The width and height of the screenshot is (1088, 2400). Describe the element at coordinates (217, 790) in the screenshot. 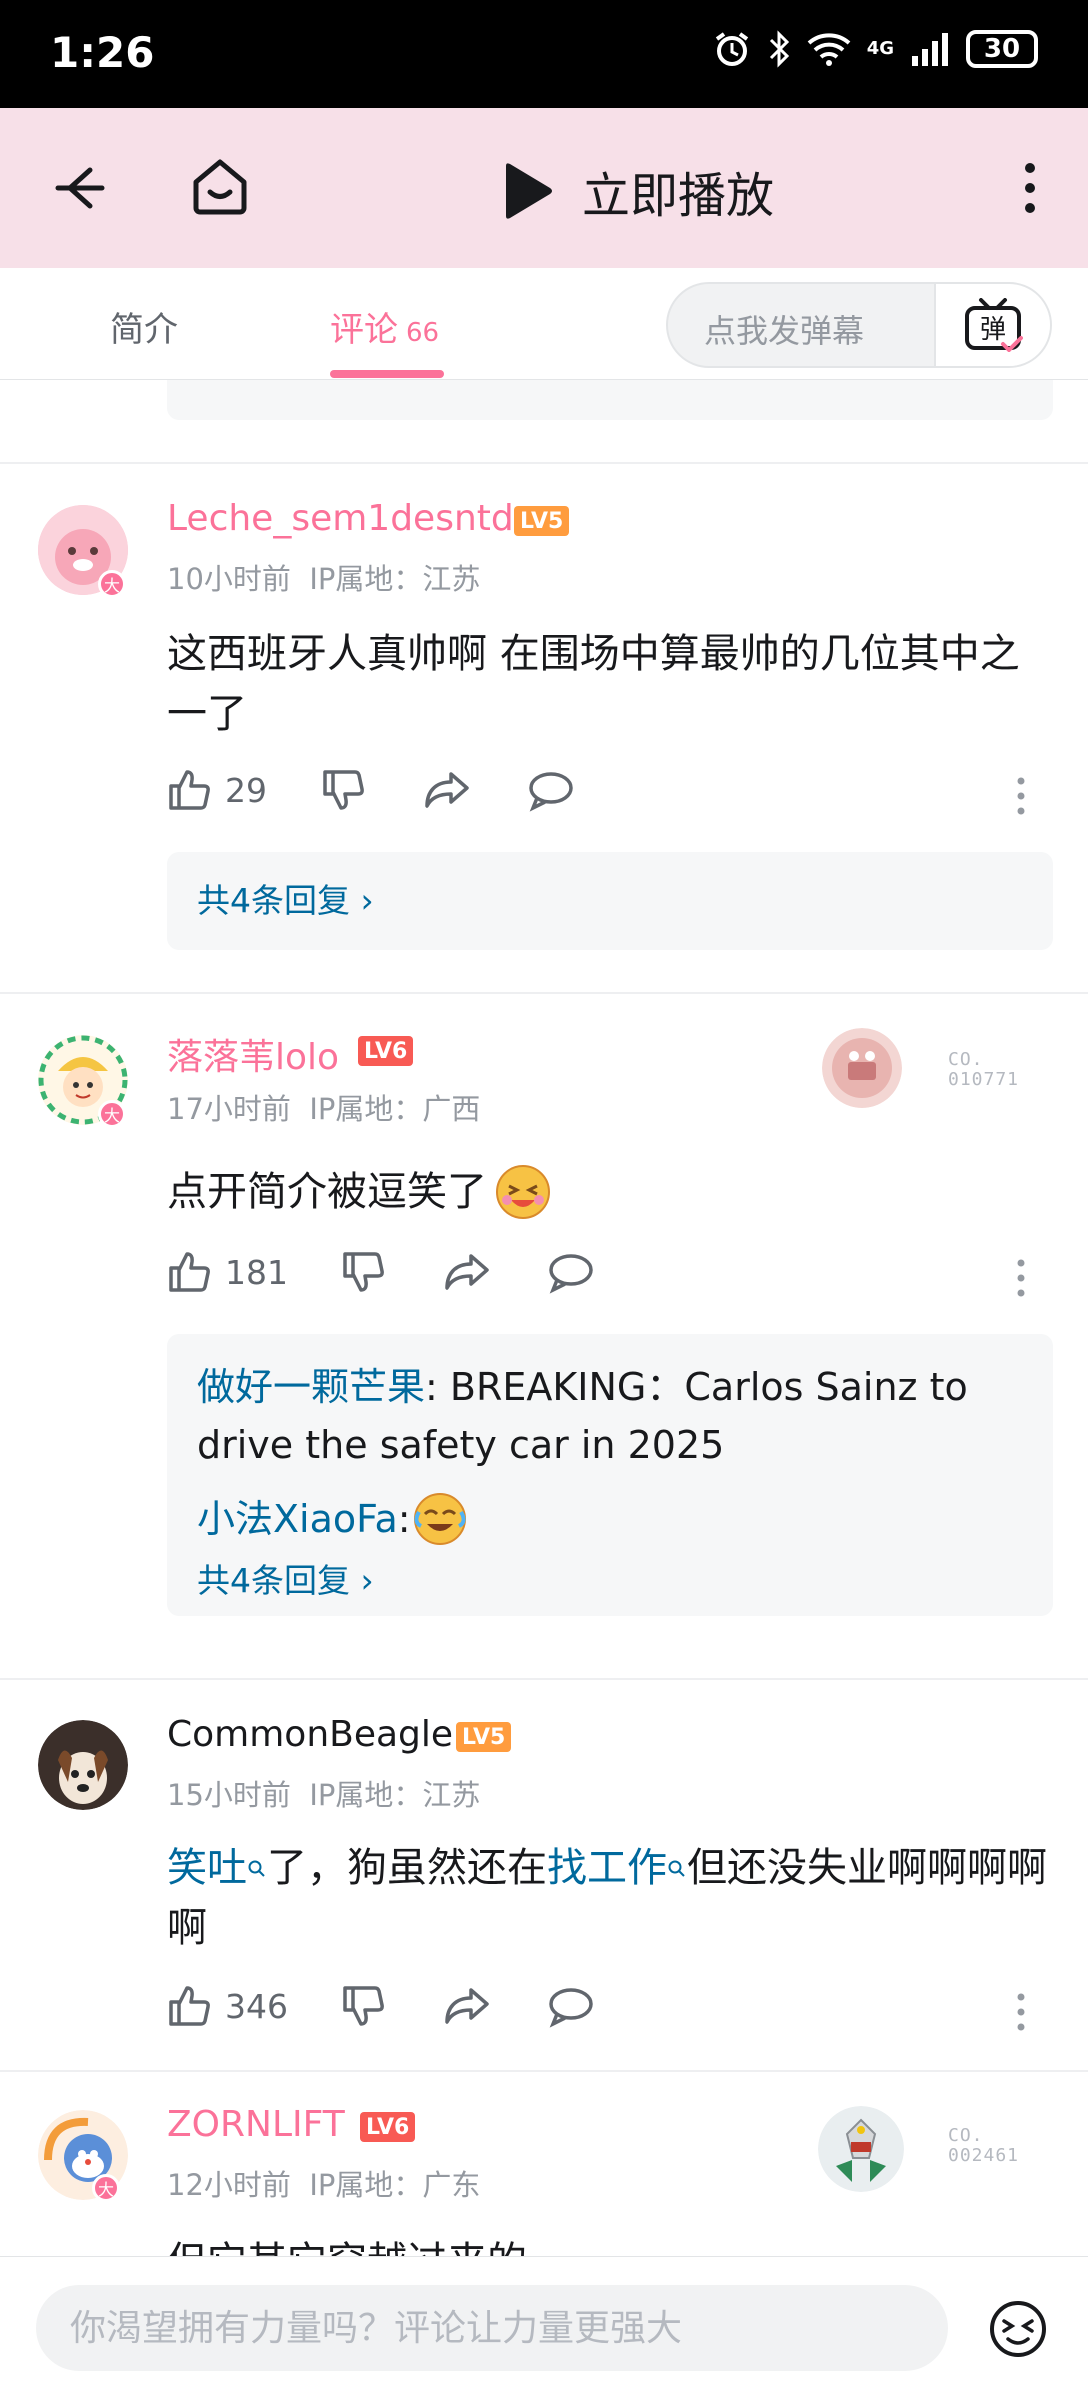

I see `like-button: 29` at that location.